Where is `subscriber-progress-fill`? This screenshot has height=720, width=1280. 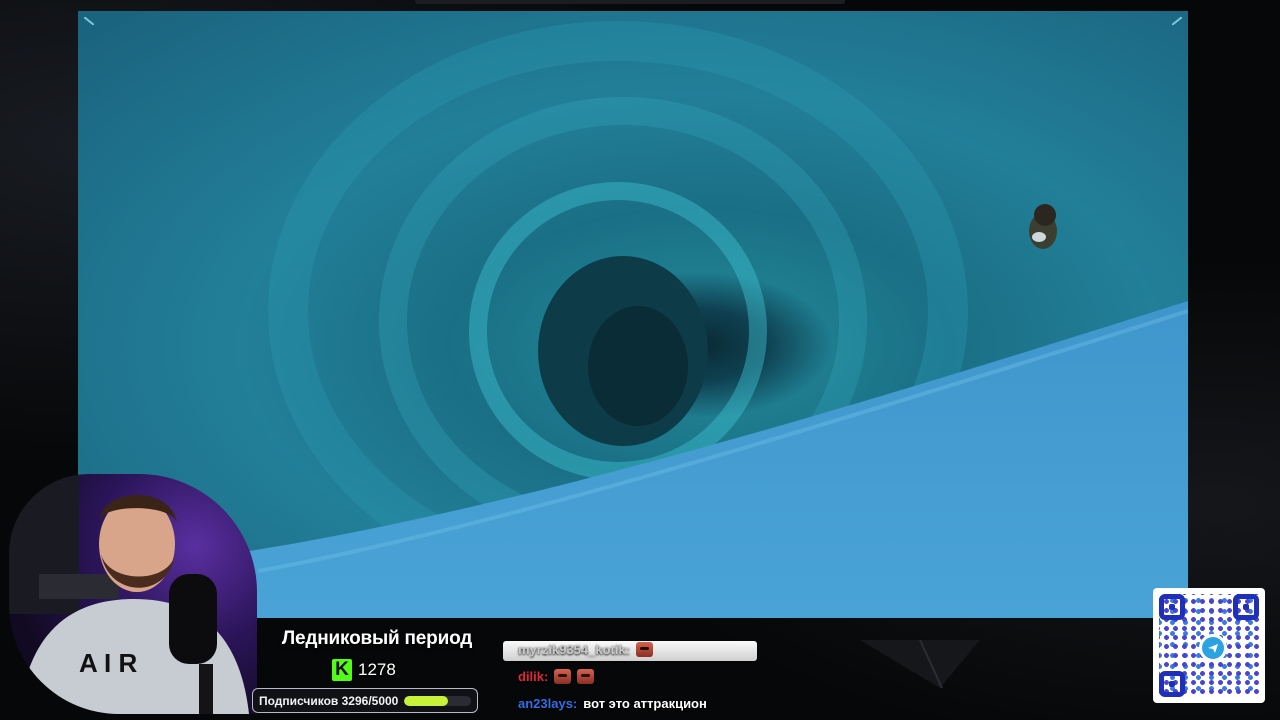 subscriber-progress-fill is located at coordinates (426, 700).